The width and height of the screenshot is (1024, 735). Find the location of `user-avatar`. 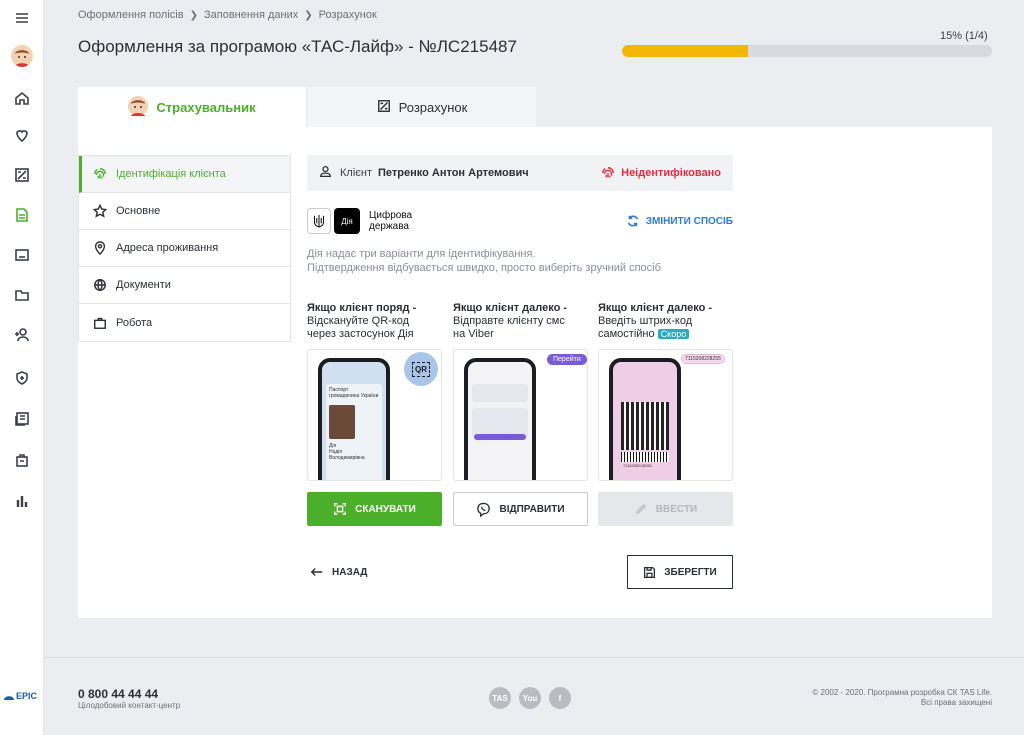

user-avatar is located at coordinates (22, 56).